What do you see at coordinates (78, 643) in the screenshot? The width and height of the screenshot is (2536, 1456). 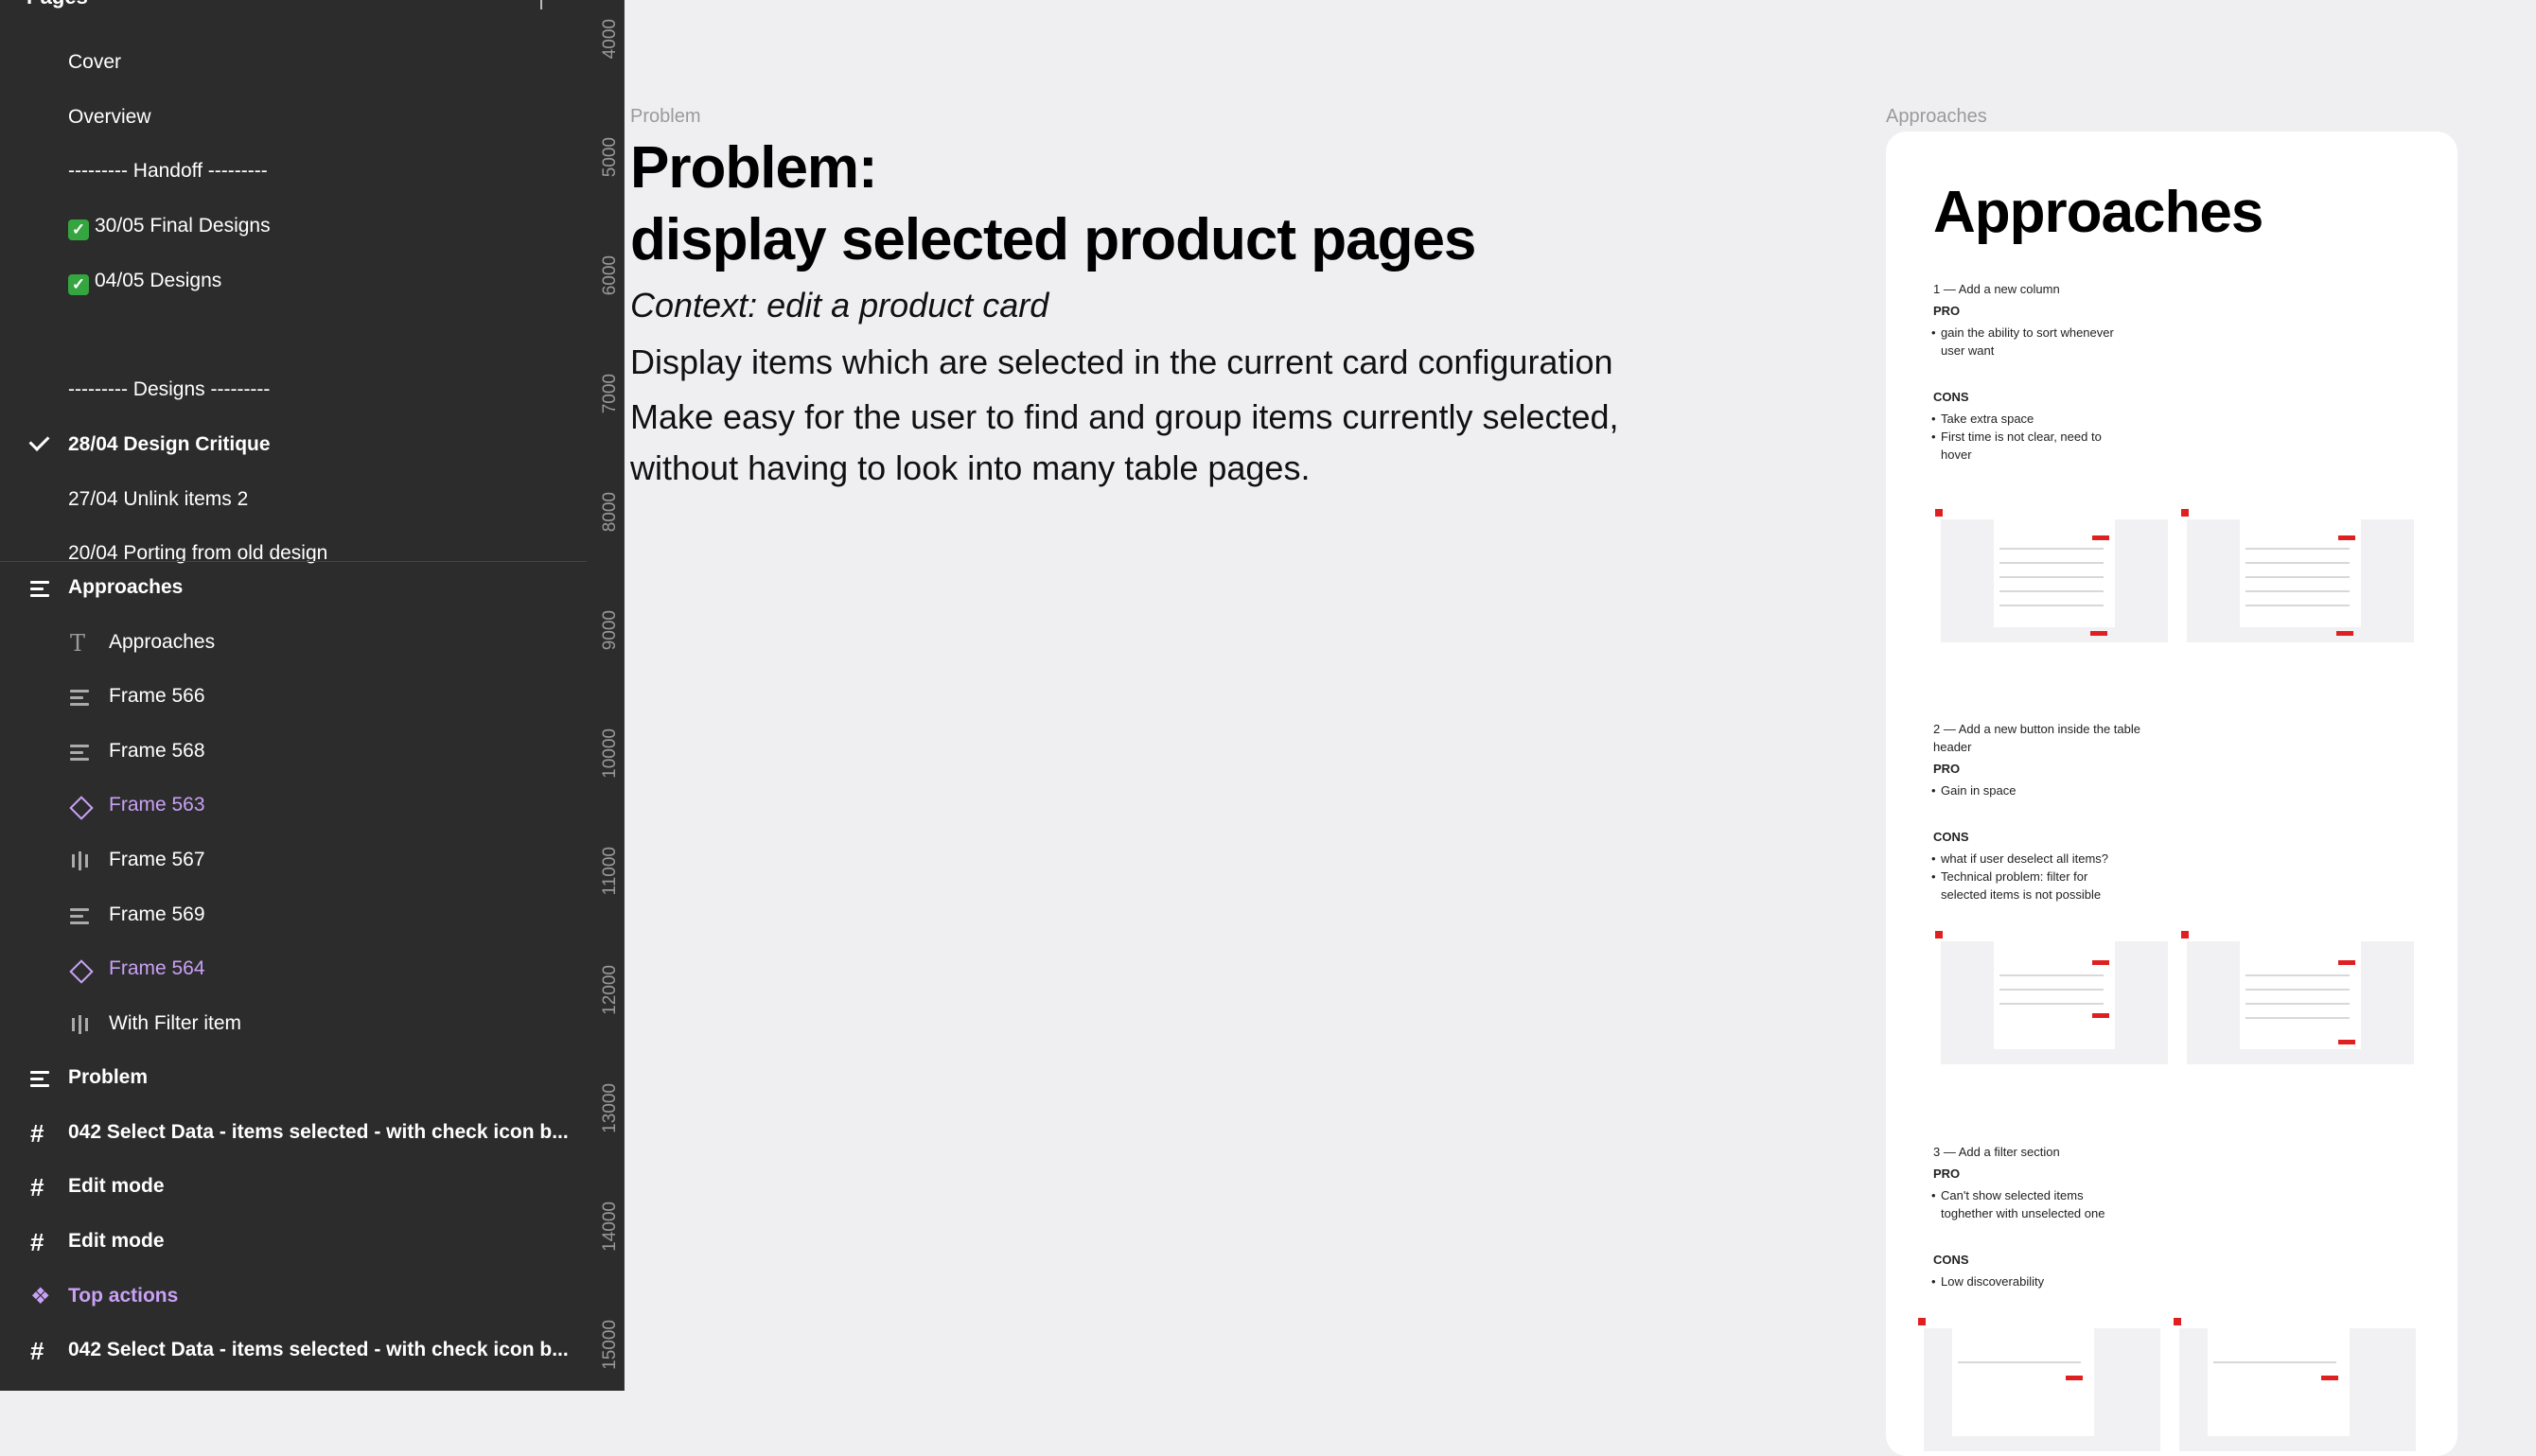 I see `text-icon: T` at bounding box center [78, 643].